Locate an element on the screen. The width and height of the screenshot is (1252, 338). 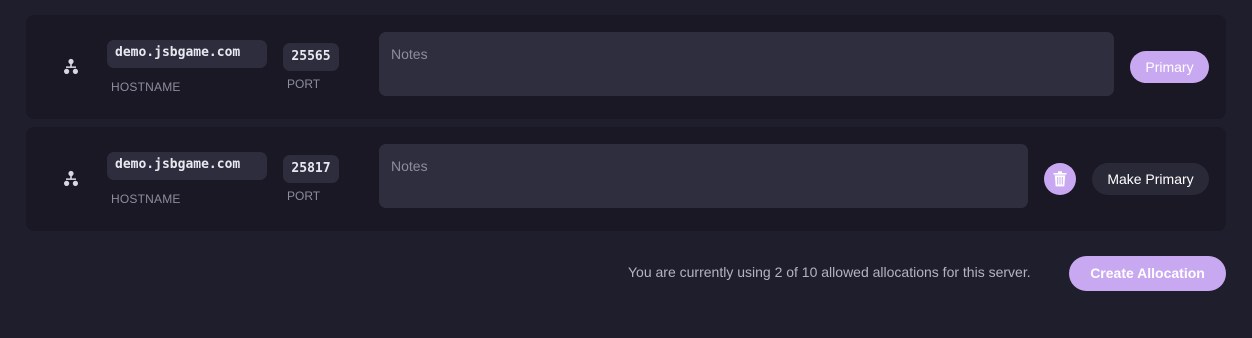
make-primary-button: Make Primary is located at coordinates (1150, 179).